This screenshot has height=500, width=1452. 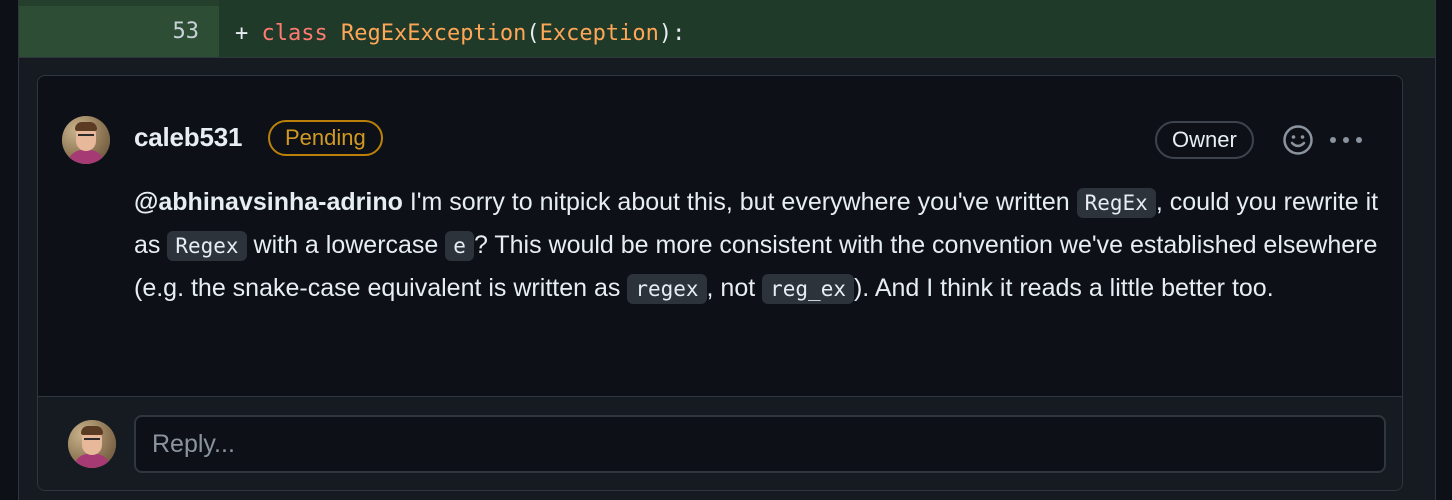 What do you see at coordinates (672, 33) in the screenshot?
I see `code-close-paren: ):` at bounding box center [672, 33].